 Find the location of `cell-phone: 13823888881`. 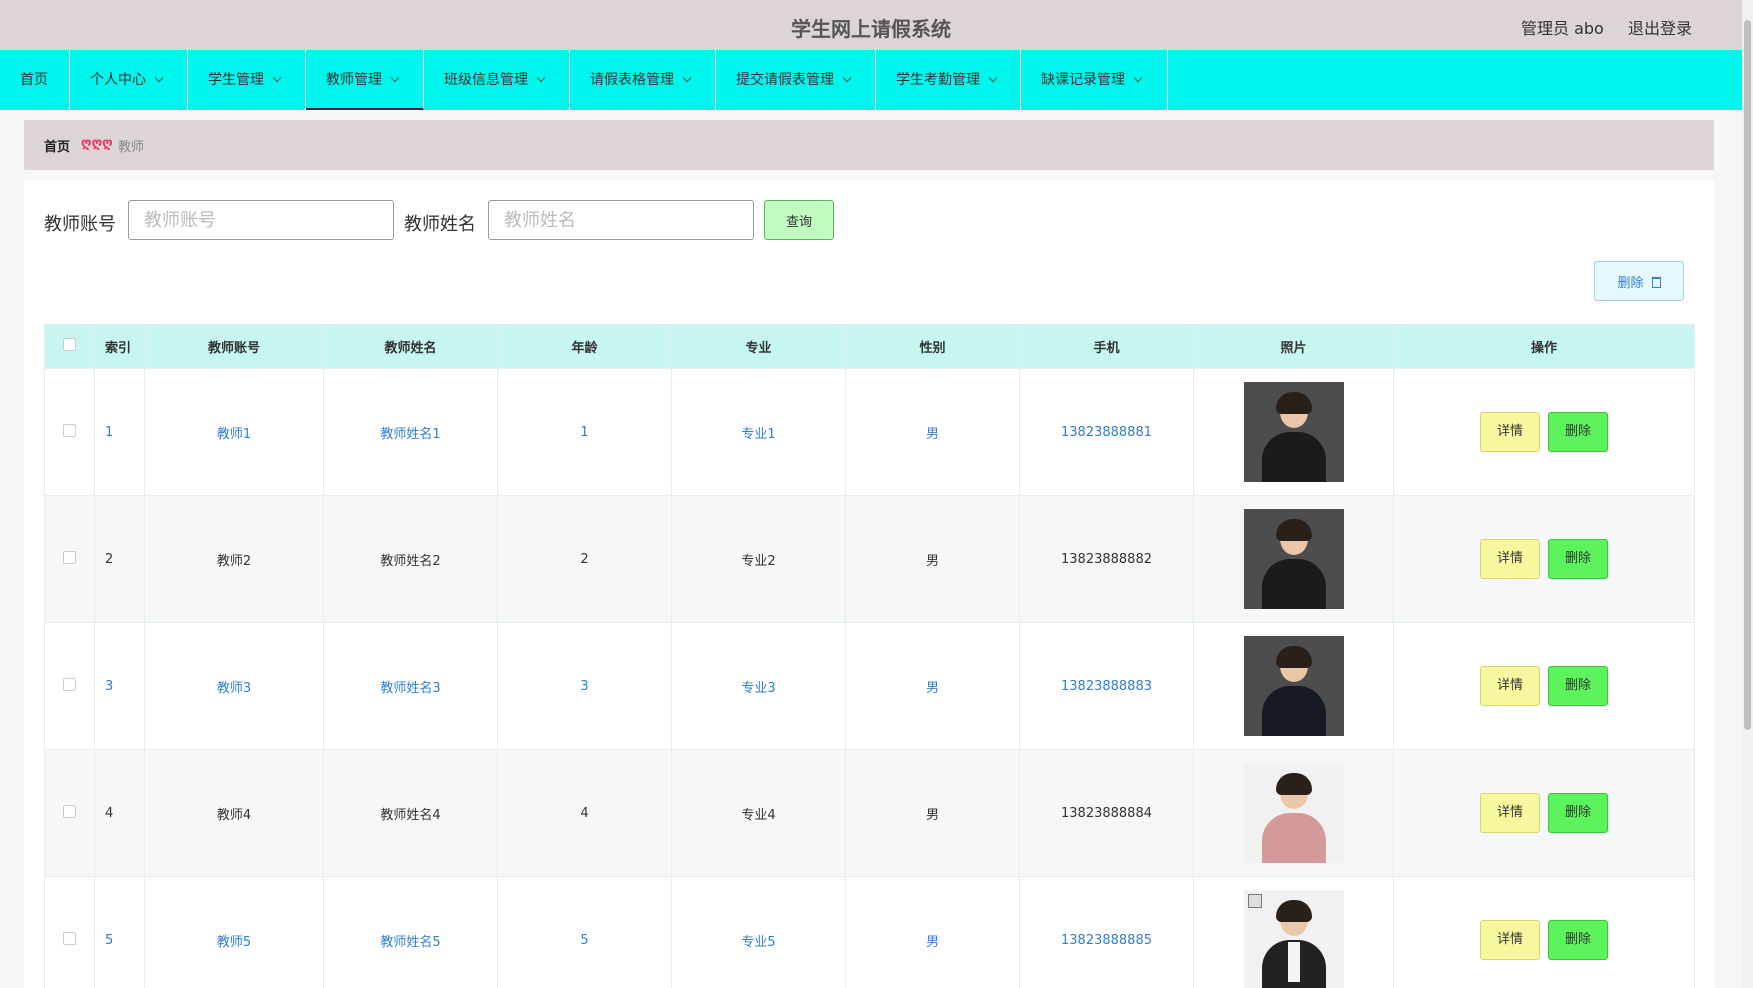

cell-phone: 13823888881 is located at coordinates (1106, 432).